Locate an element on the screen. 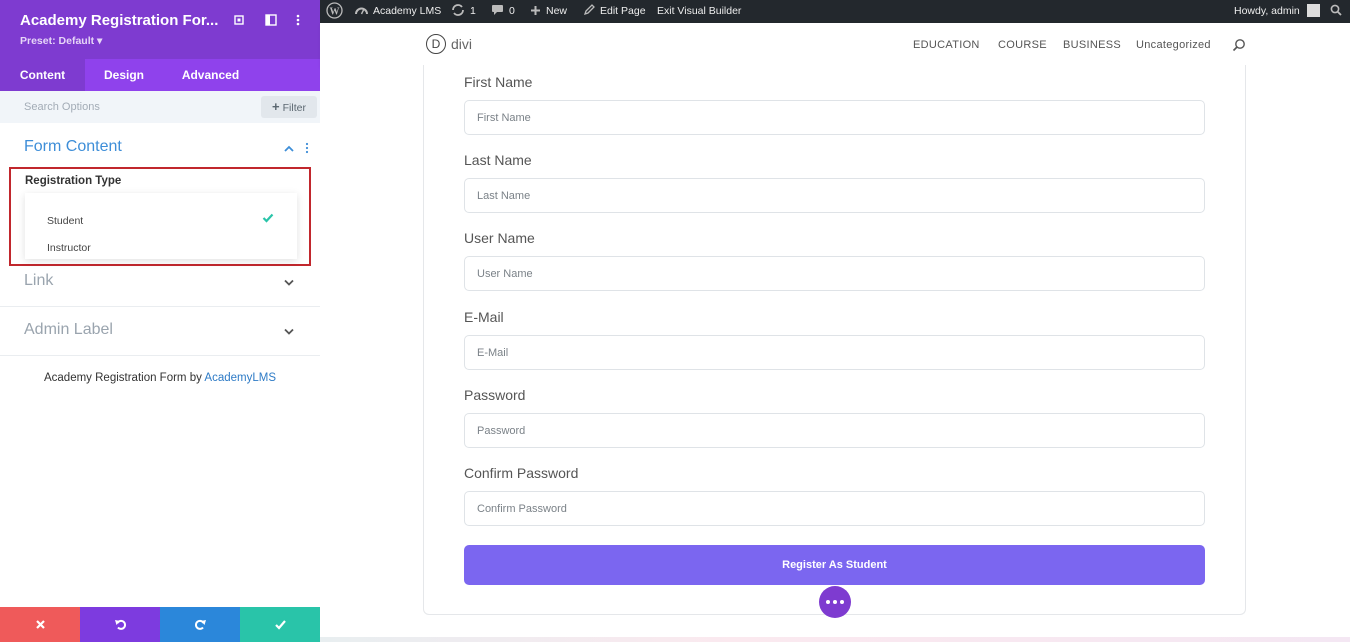 The image size is (1350, 642). footer-strip is located at coordinates (835, 639).